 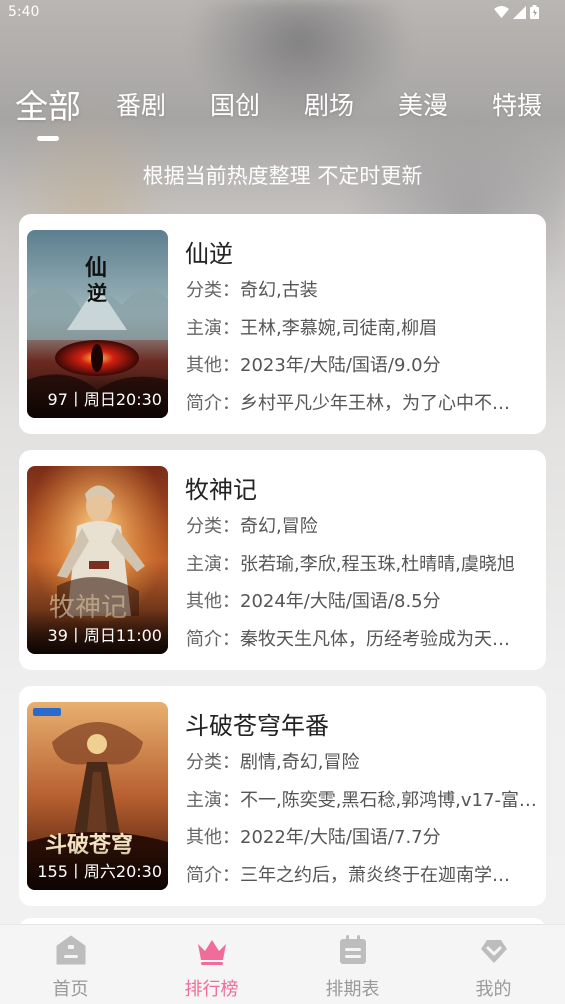 I want to click on category-row: 分类：剧情,奇幻,冒险, so click(x=273, y=762).